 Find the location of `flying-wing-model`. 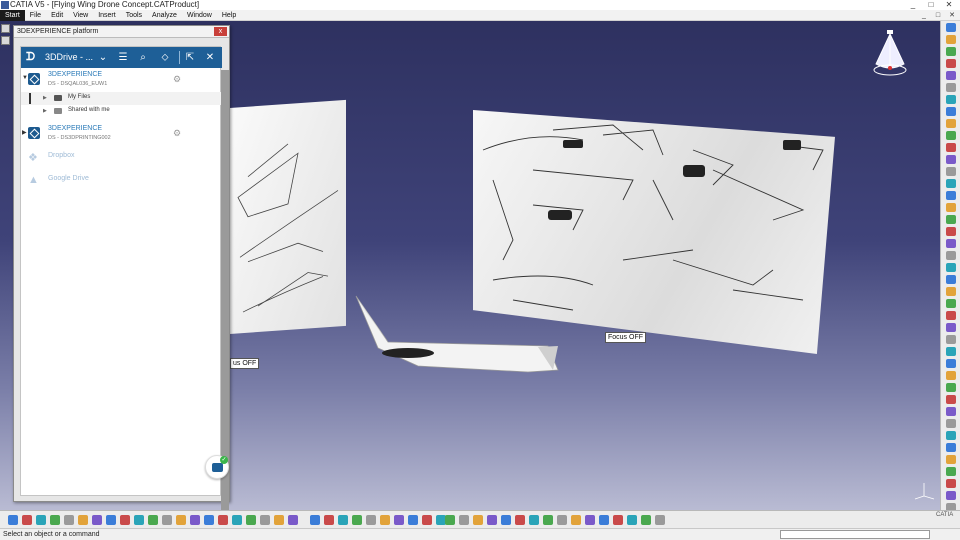

flying-wing-model is located at coordinates (455, 336).